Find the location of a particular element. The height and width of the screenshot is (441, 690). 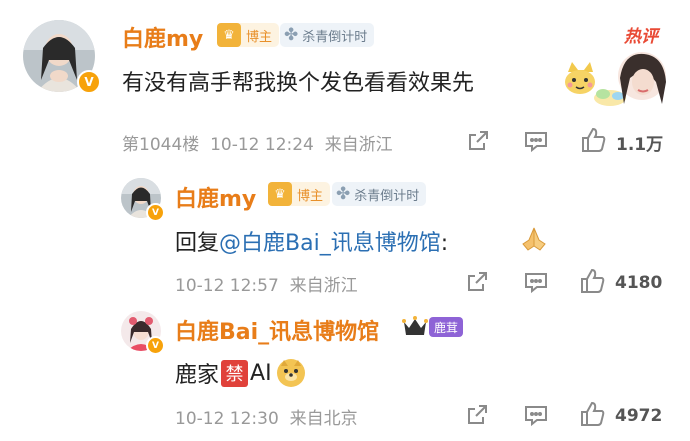

like-button: 4972 is located at coordinates (620, 416).